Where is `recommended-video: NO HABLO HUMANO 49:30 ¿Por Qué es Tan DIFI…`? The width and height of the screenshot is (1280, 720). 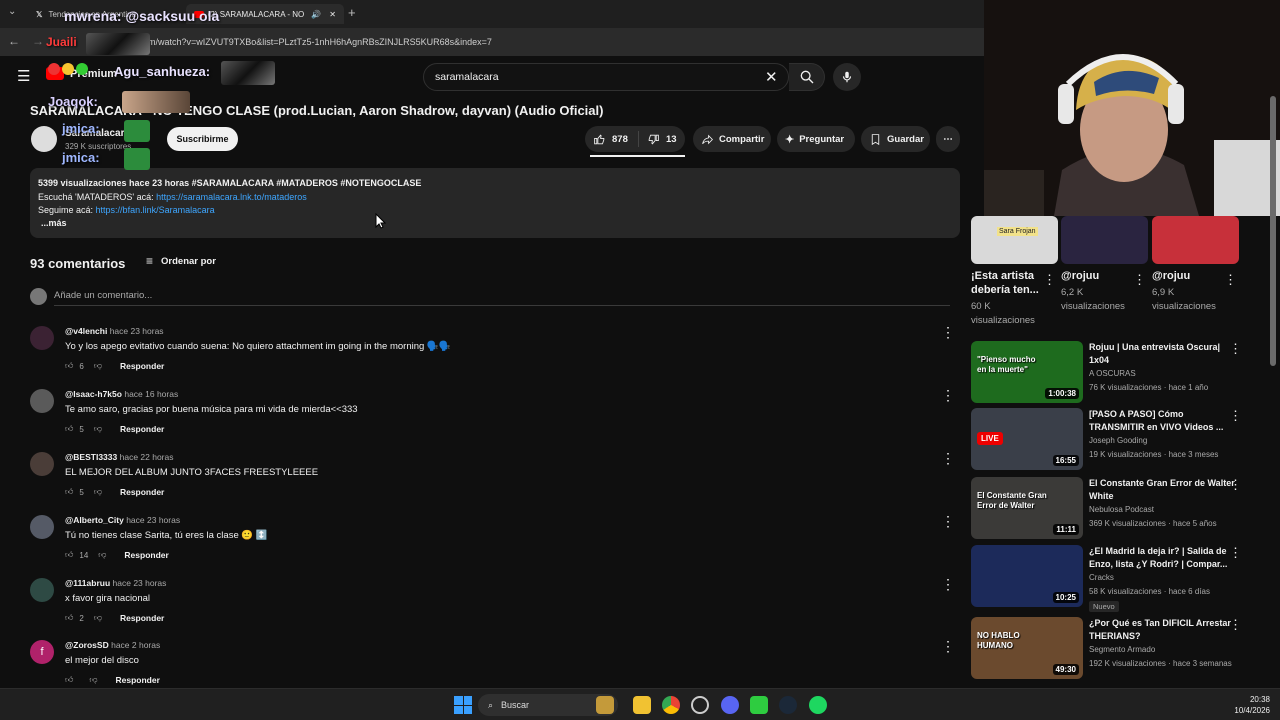
recommended-video: NO HABLO HUMANO 49:30 ¿Por Qué es Tan DIFI… is located at coordinates (1116, 649).